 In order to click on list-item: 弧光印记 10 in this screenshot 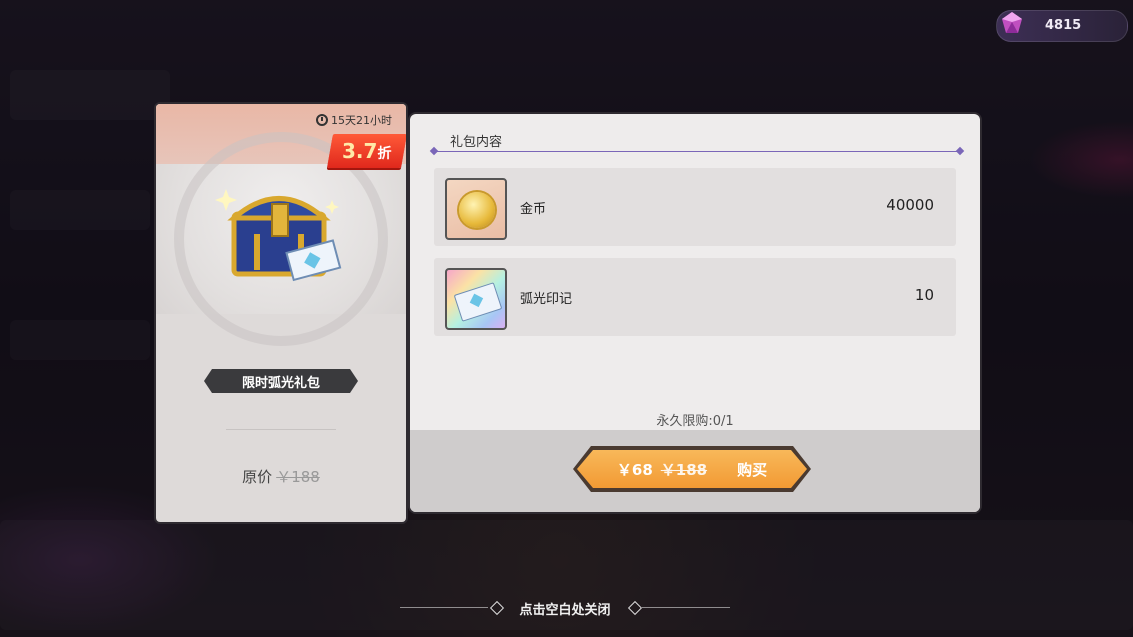, I will do `click(695, 297)`.